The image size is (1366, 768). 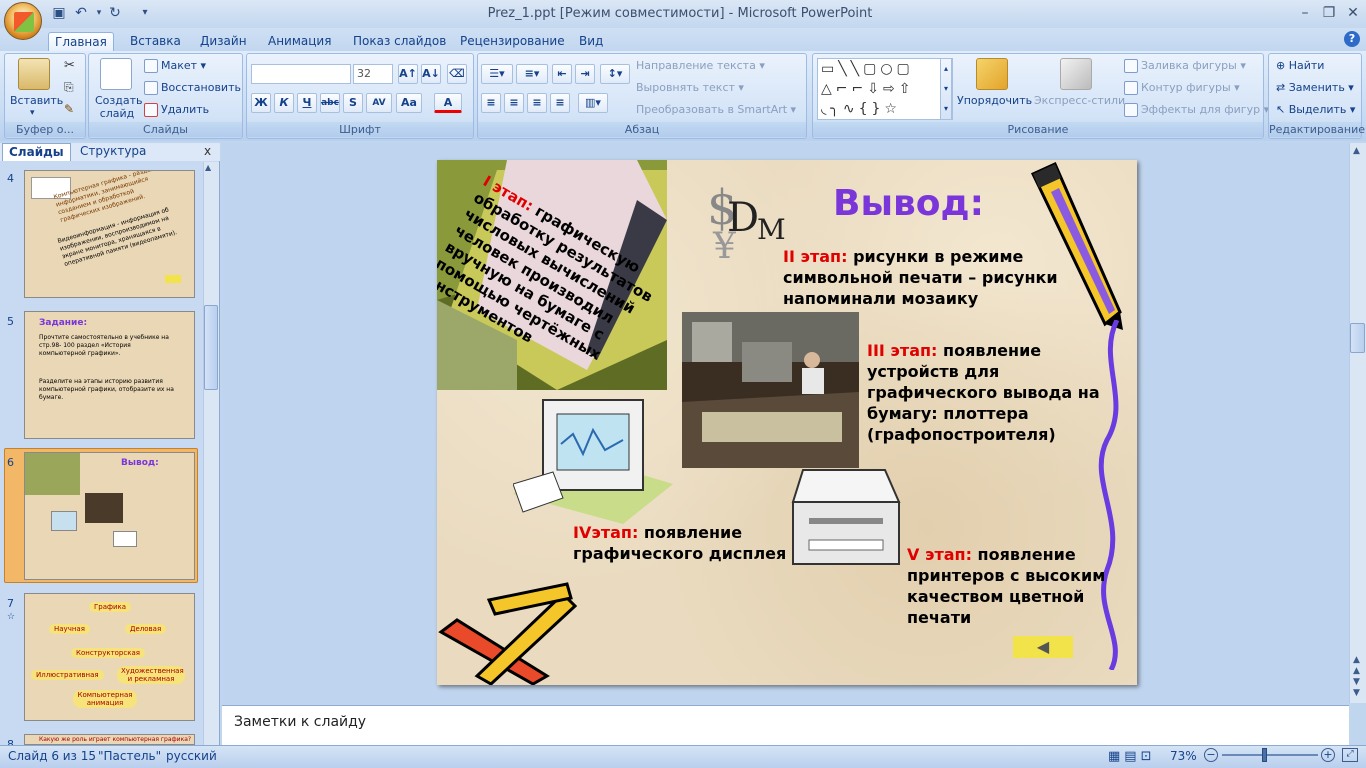 I want to click on grow-font-button: A↑, so click(x=408, y=74).